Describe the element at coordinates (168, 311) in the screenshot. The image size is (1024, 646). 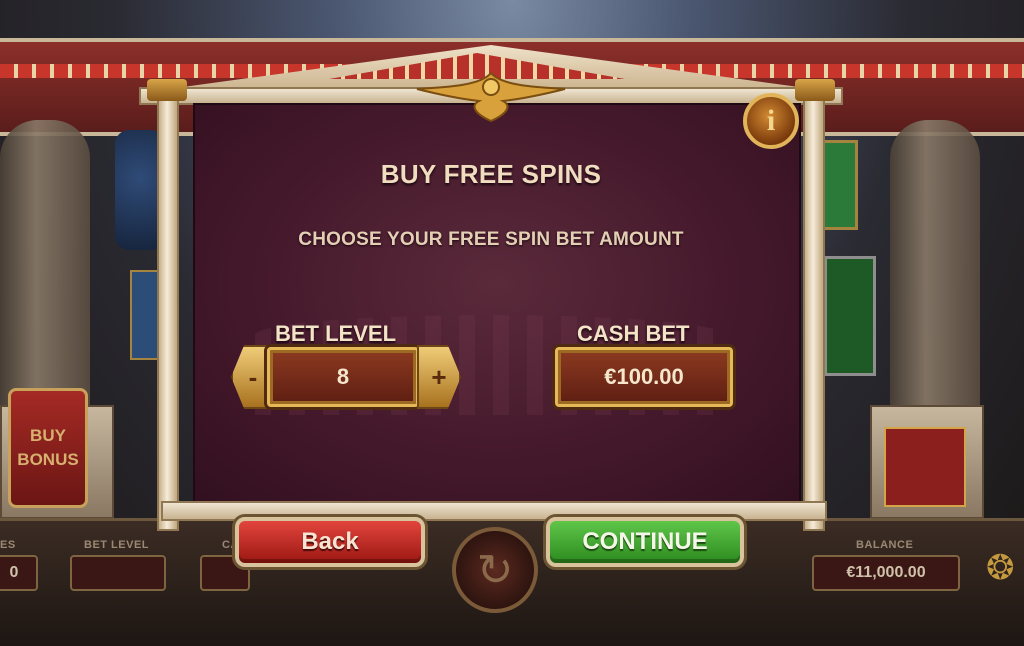
I see `dialog-column-left` at that location.